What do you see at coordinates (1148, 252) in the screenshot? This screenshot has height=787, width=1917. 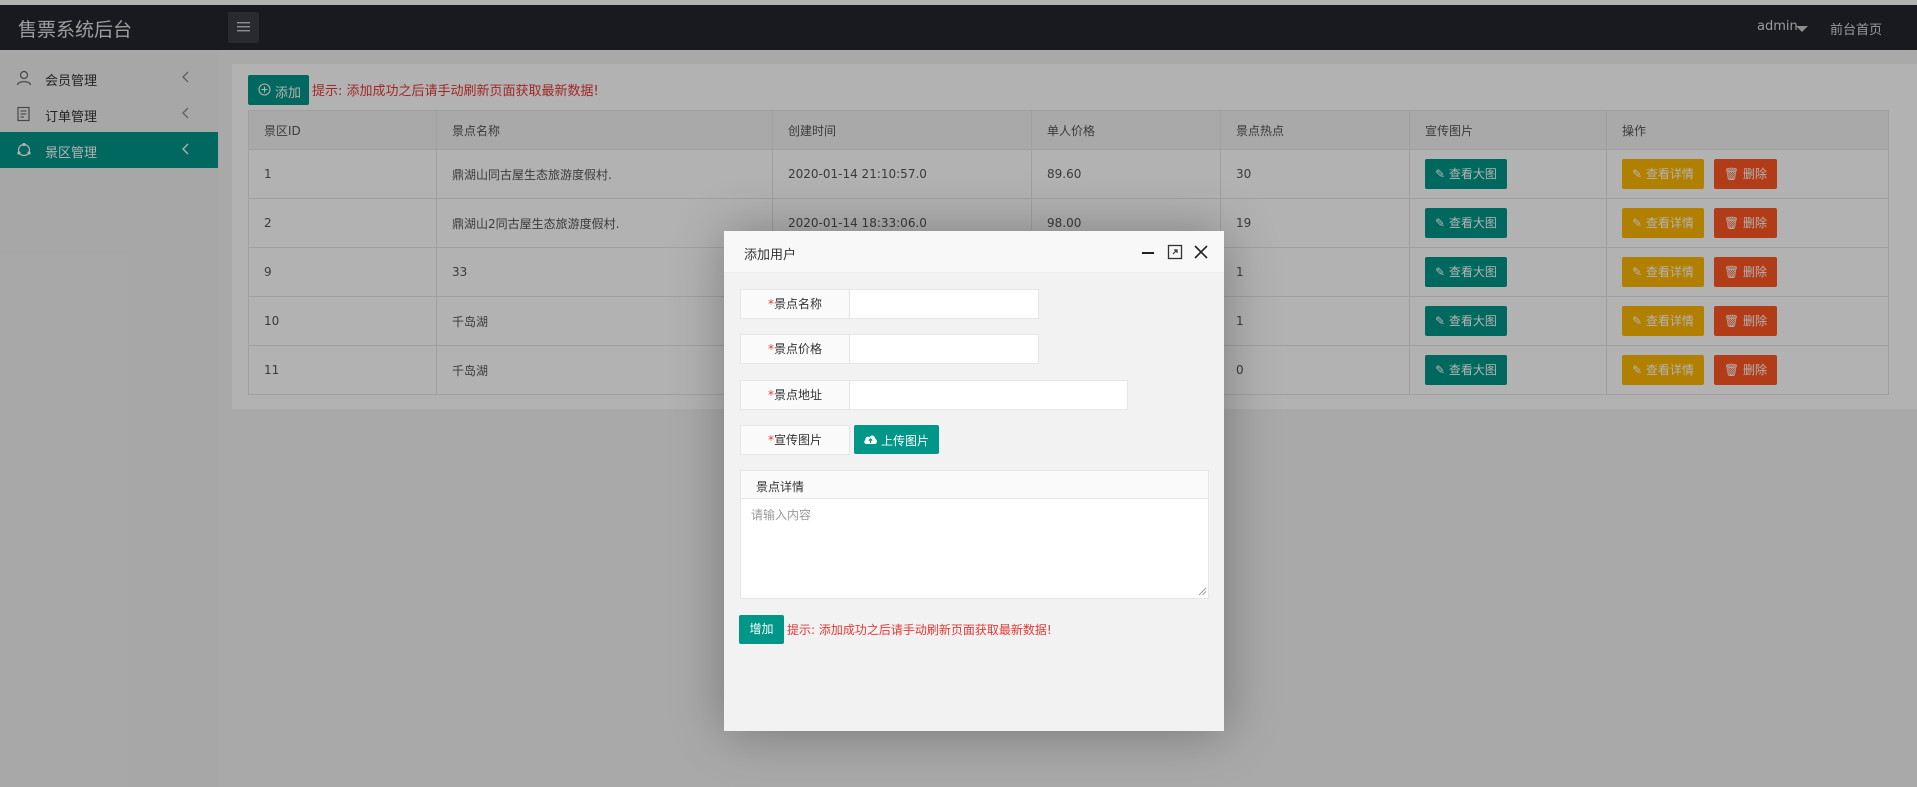 I see `minimize-icon` at bounding box center [1148, 252].